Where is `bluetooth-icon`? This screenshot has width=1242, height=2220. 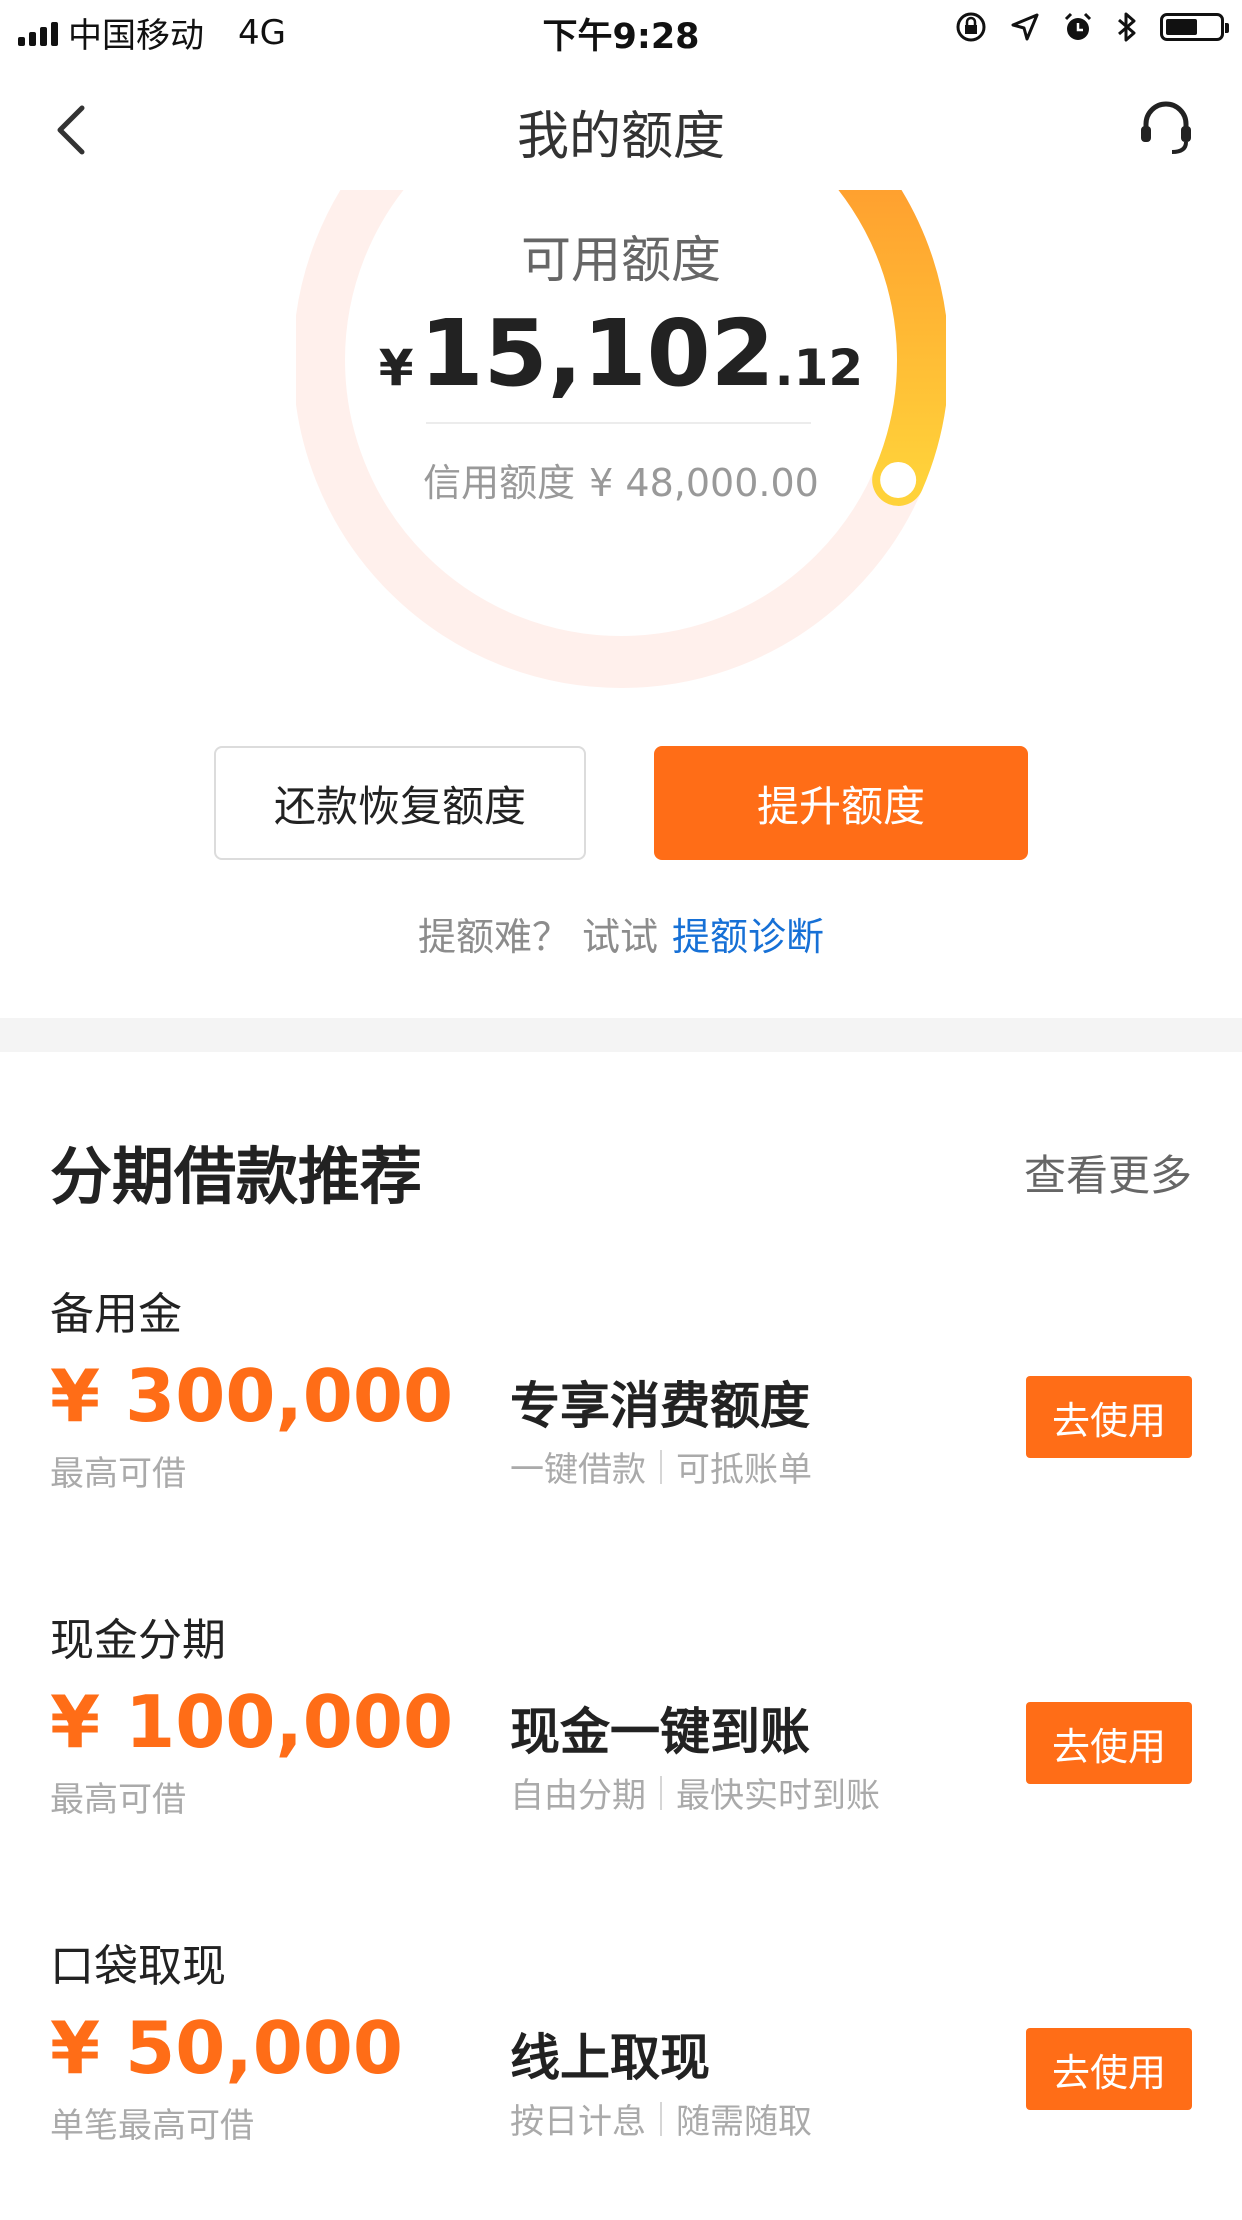
bluetooth-icon is located at coordinates (1127, 27).